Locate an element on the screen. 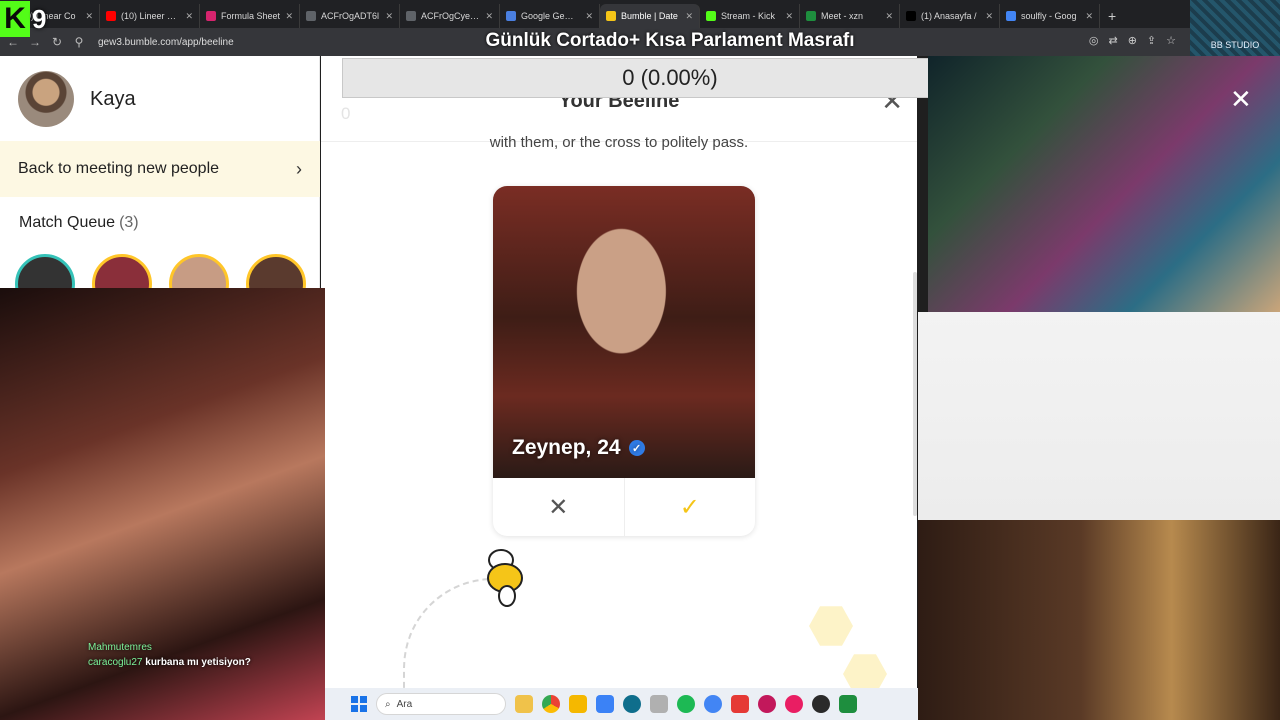  search-icon: ⌕ is located at coordinates (388, 704).